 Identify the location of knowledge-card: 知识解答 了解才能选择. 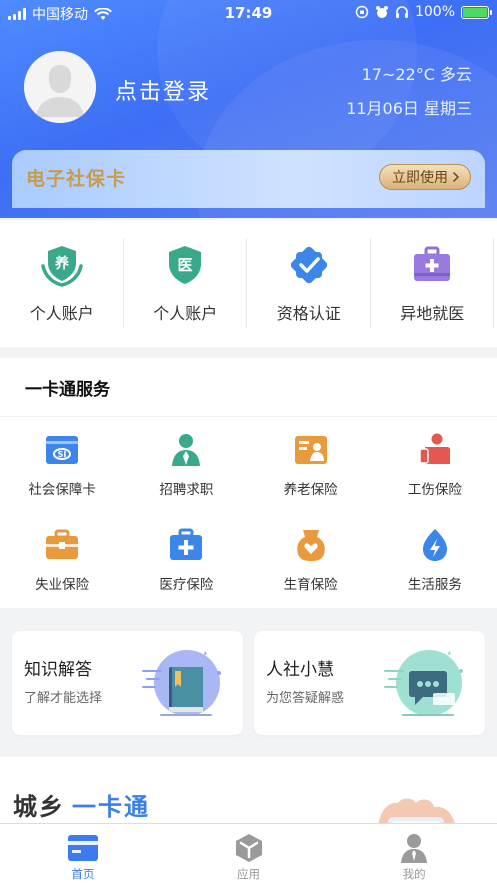
(127, 683).